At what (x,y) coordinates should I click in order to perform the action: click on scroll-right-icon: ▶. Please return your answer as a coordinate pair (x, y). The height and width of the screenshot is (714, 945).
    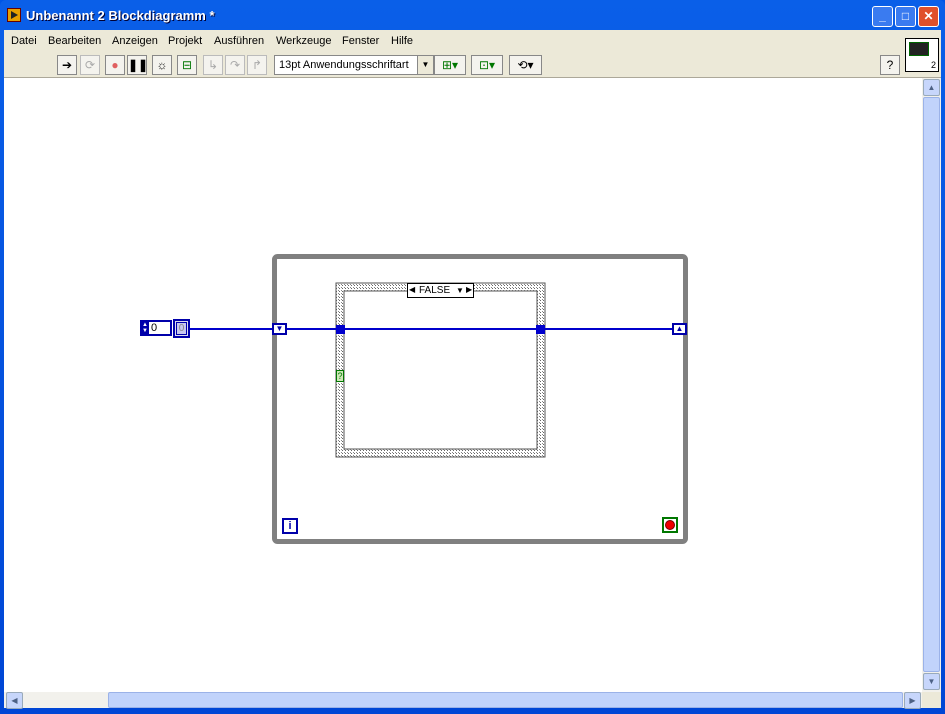
    Looking at the image, I should click on (912, 700).